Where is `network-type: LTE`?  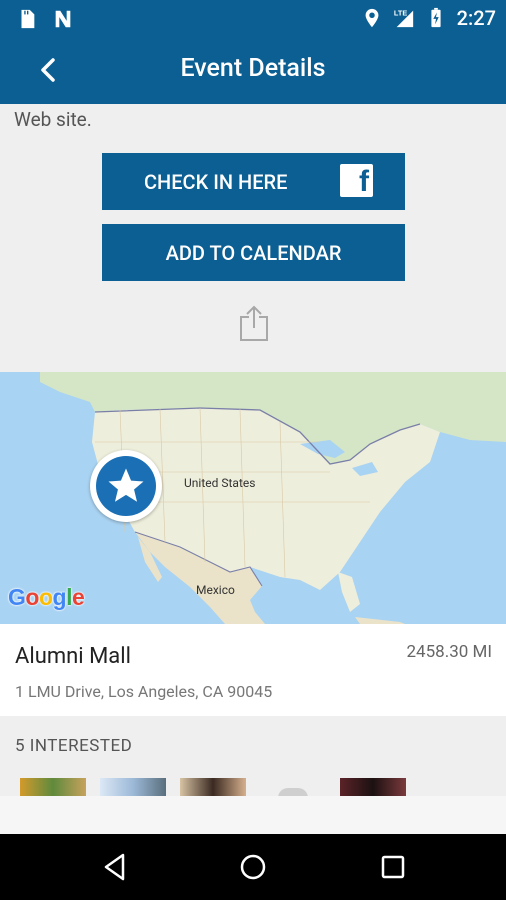
network-type: LTE is located at coordinates (400, 12).